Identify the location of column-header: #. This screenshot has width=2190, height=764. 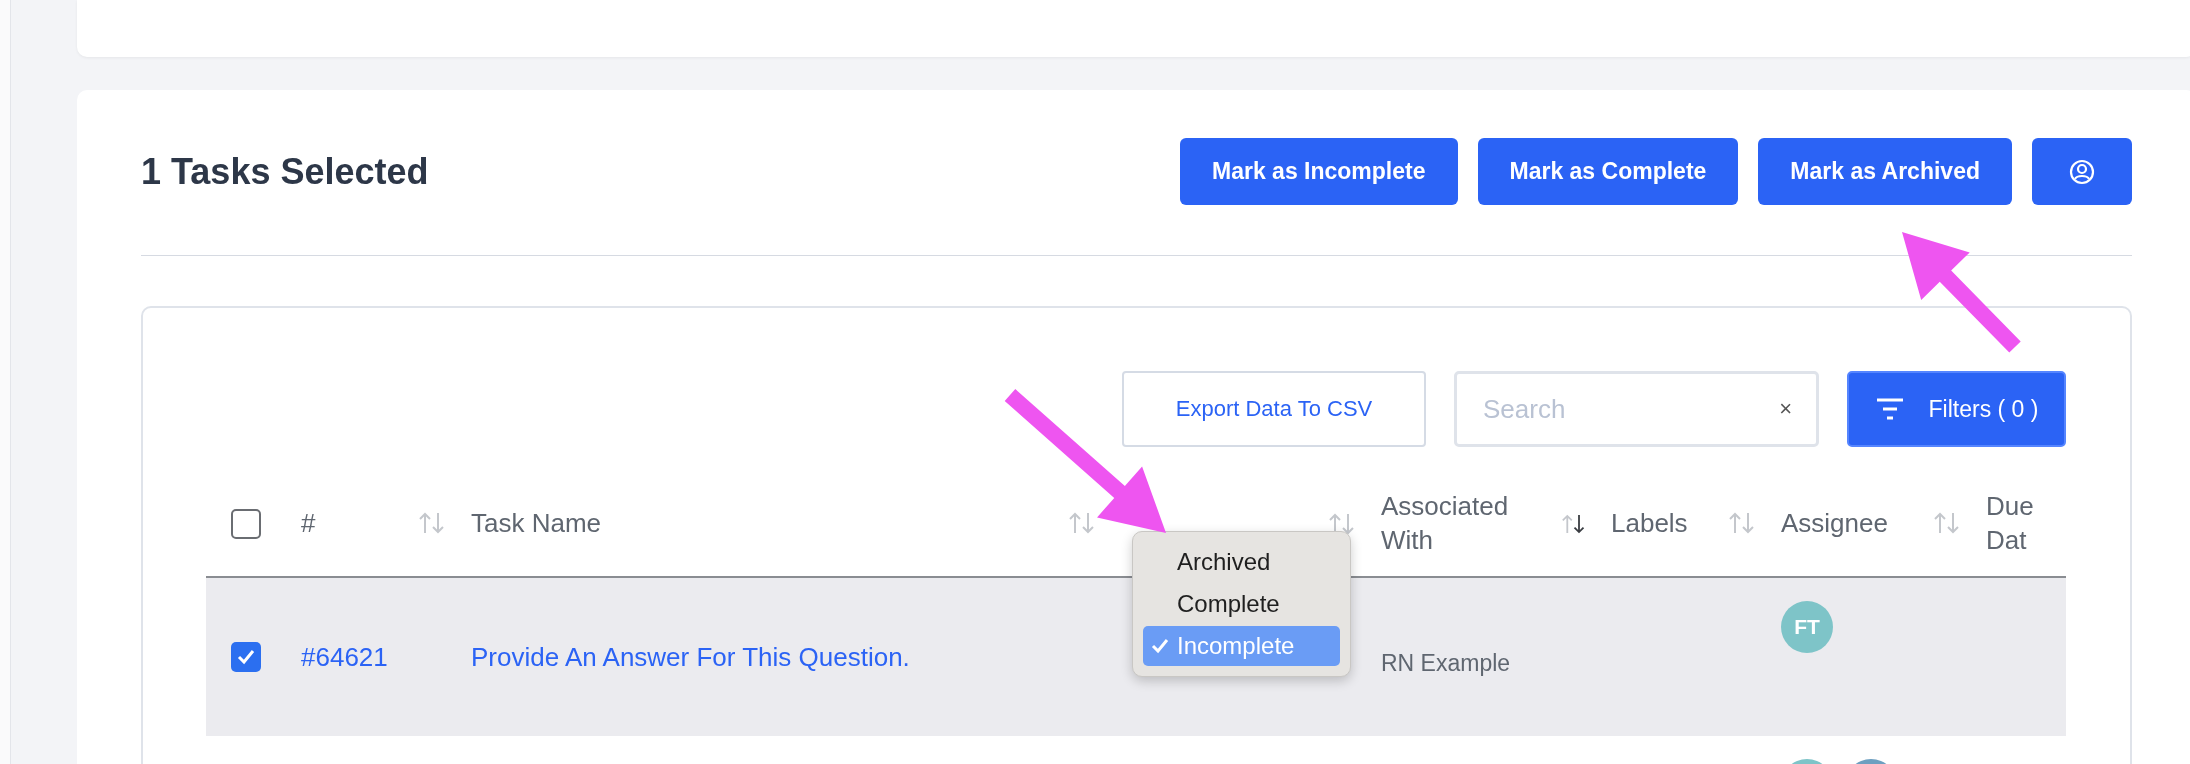
(308, 523).